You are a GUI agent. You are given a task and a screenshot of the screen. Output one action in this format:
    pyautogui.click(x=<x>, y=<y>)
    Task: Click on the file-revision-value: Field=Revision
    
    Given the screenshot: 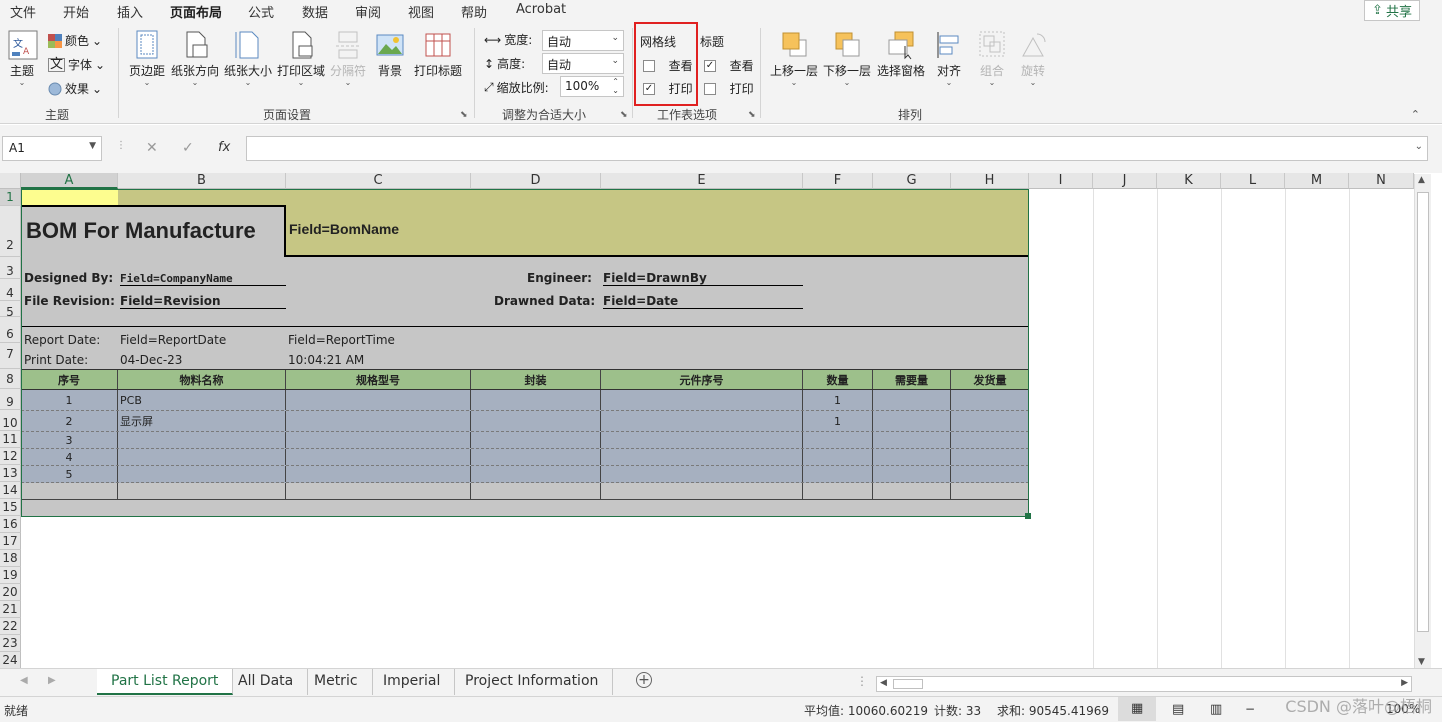 What is the action you would take?
    pyautogui.click(x=203, y=301)
    